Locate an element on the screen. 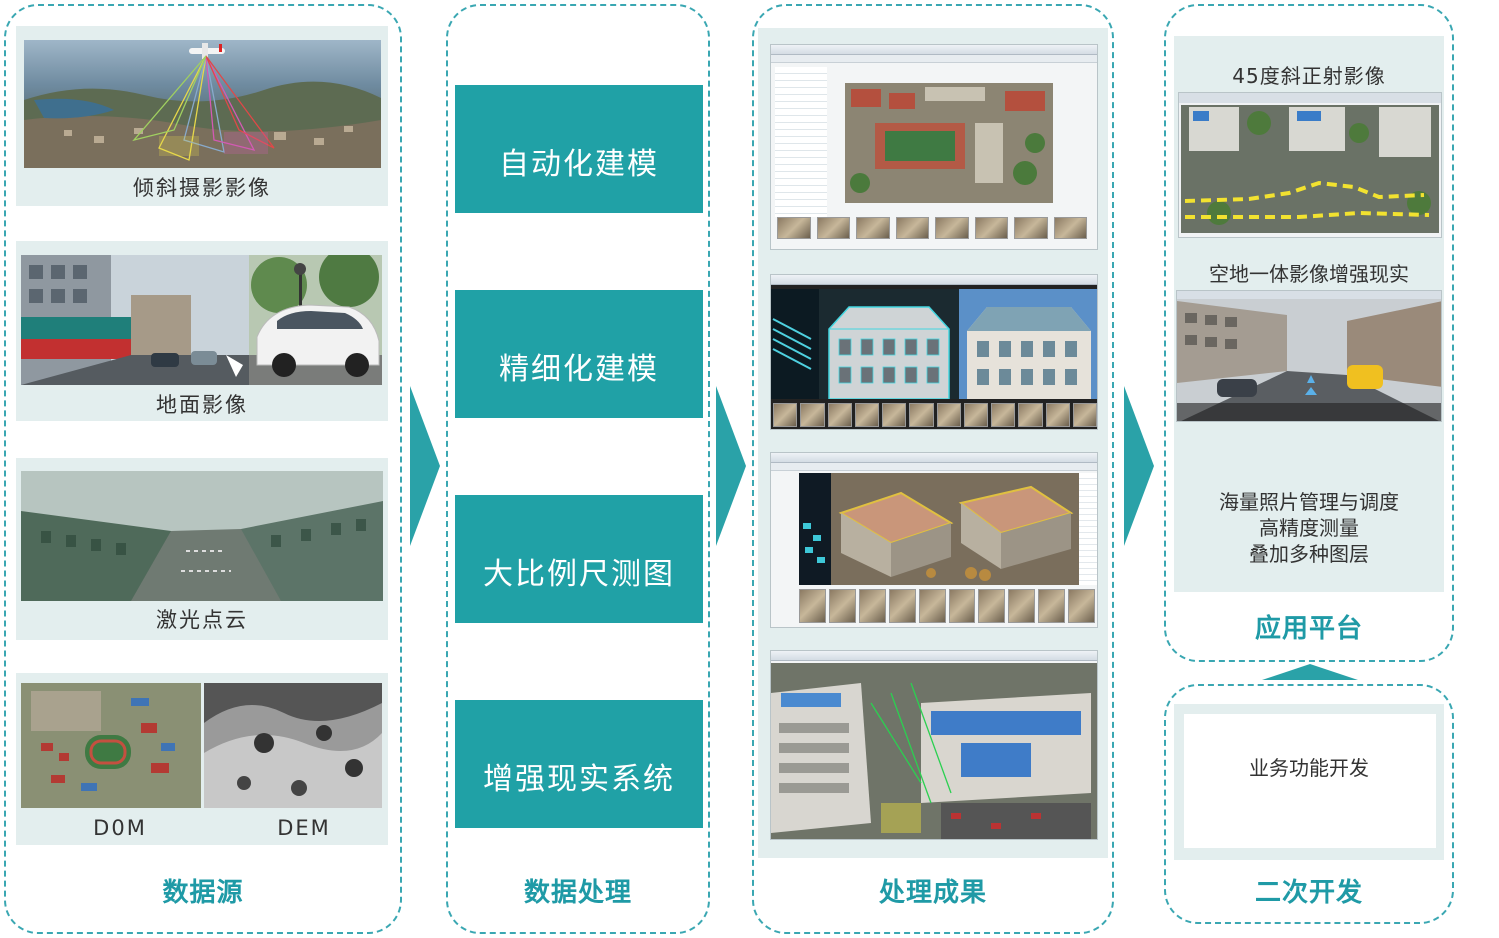 This screenshot has width=1499, height=938. lidar-label: 激光点云 is located at coordinates (202, 620).